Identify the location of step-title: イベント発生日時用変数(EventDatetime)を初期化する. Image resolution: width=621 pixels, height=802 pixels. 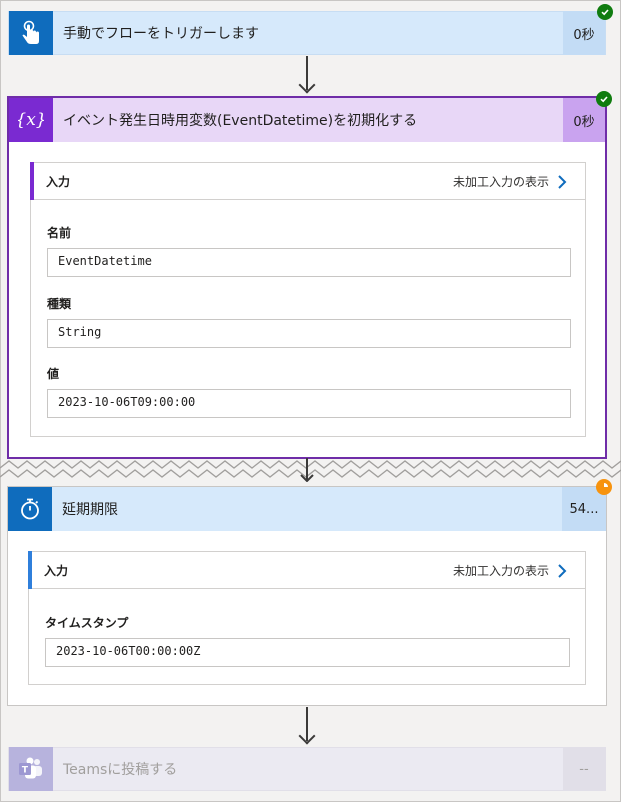
(240, 121).